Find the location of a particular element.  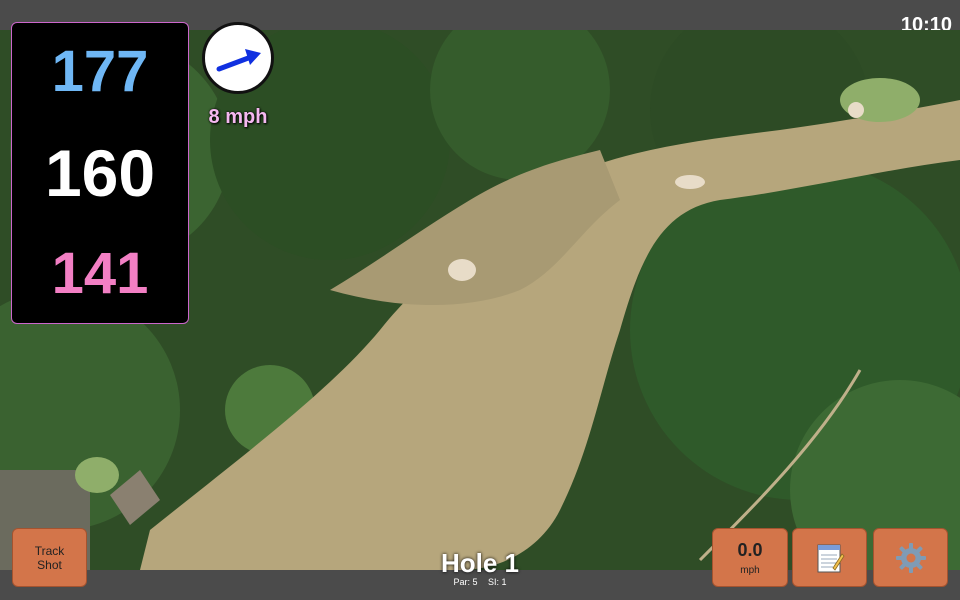

arrow-icon is located at coordinates (238, 60).